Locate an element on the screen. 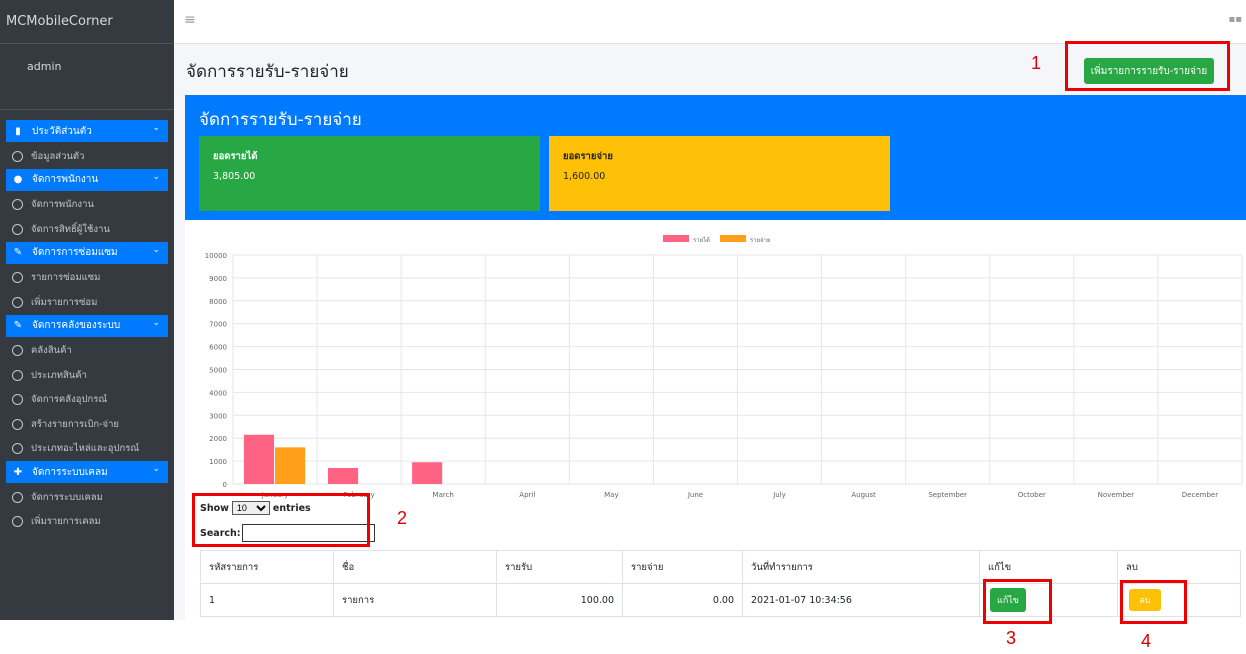 The height and width of the screenshot is (654, 1246). x-tick-label: December is located at coordinates (1200, 495).